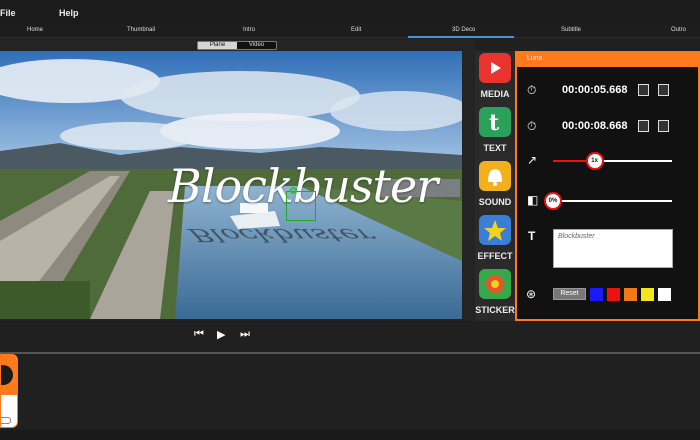 The image size is (700, 440). I want to click on copy-end-icon, so click(643, 126).